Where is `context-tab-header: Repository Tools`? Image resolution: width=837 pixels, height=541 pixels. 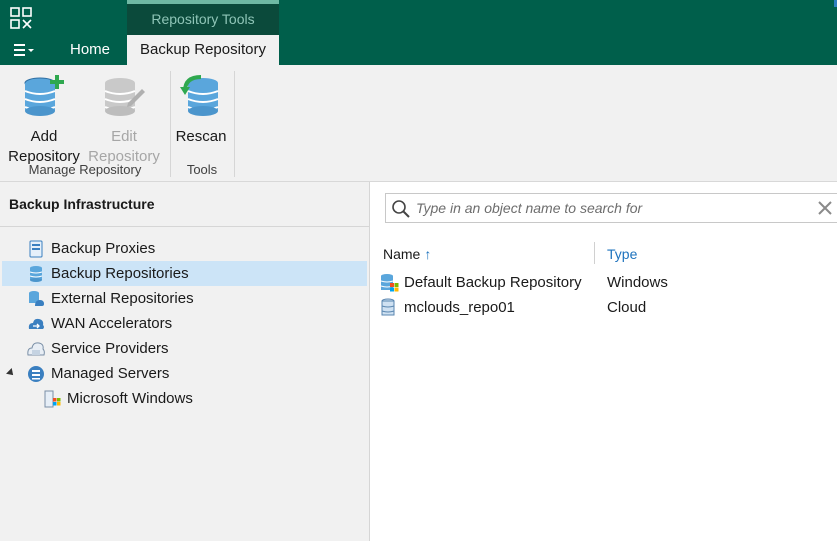
context-tab-header: Repository Tools is located at coordinates (203, 17).